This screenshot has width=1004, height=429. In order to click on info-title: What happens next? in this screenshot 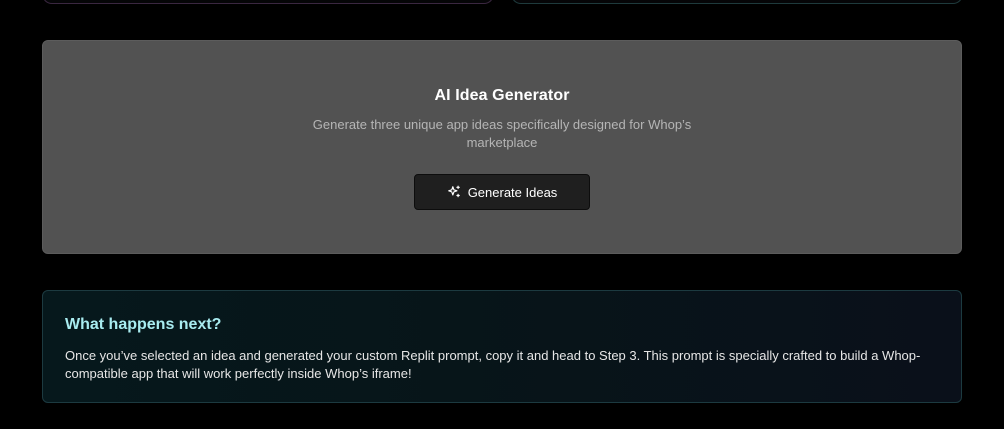, I will do `click(143, 324)`.